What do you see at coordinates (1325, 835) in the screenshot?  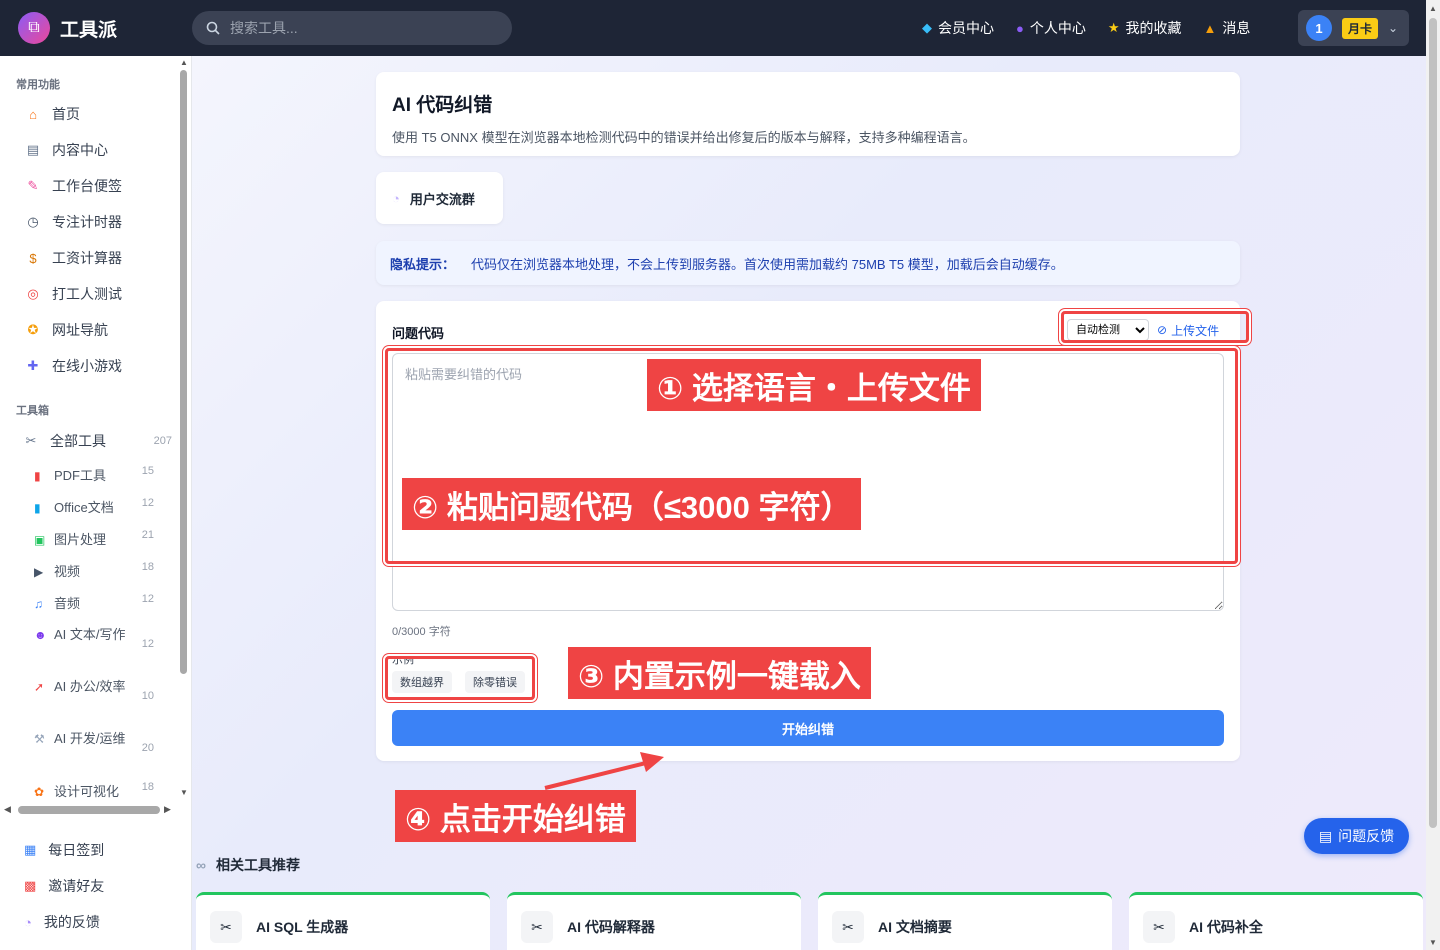 I see `document-icon: ▤` at bounding box center [1325, 835].